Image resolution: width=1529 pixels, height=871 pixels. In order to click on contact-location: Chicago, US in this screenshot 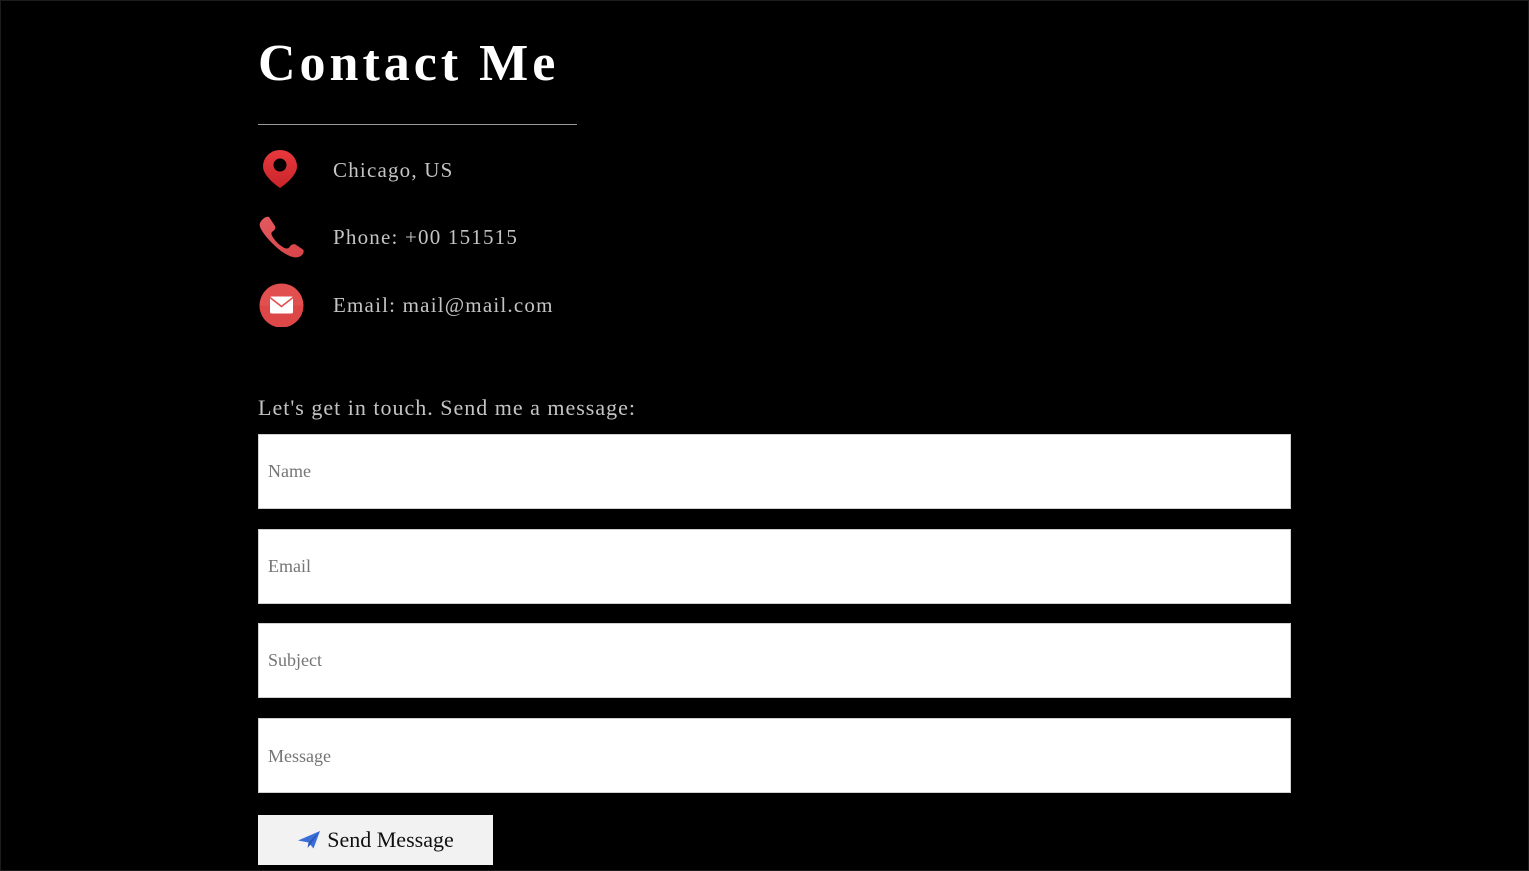, I will do `click(508, 170)`.